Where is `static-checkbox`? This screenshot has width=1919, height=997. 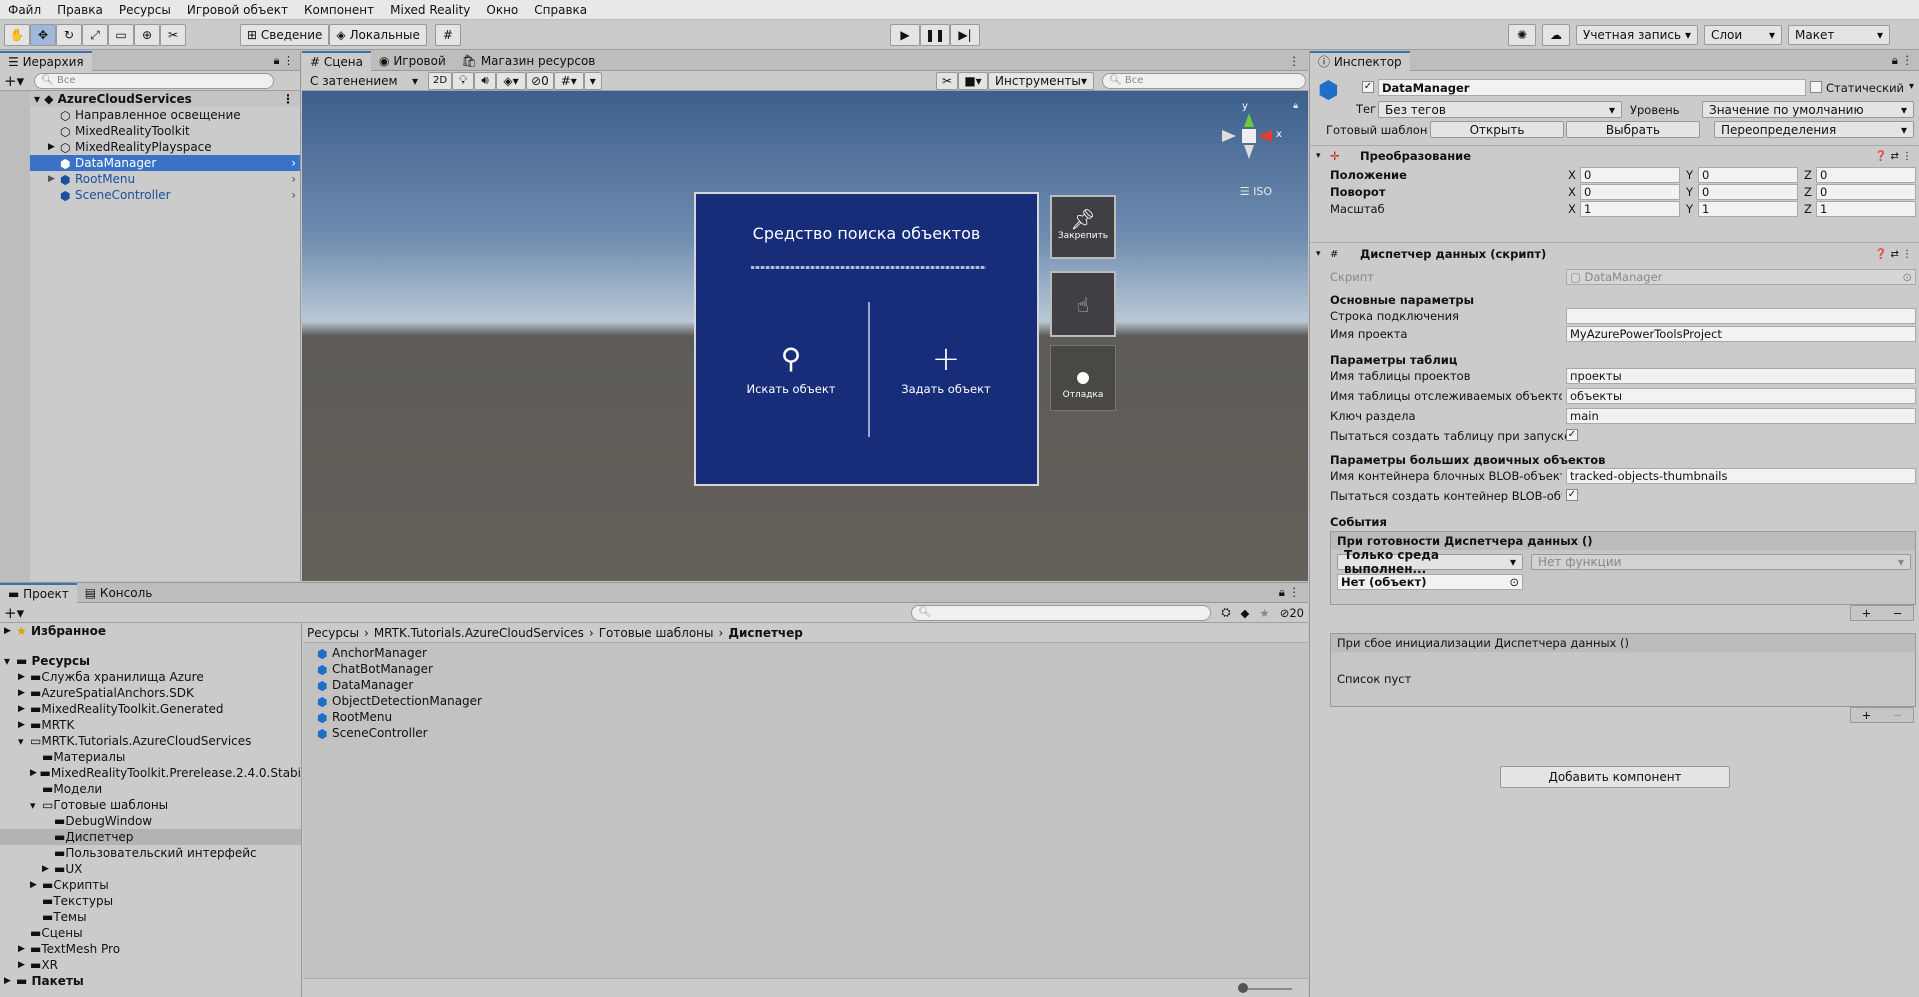
static-checkbox is located at coordinates (1816, 87).